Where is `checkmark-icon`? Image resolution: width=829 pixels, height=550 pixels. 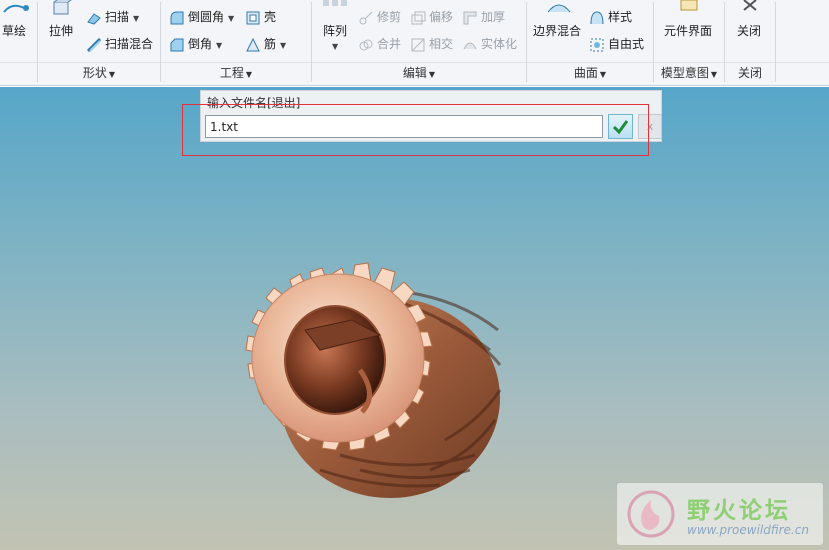
checkmark-icon is located at coordinates (620, 127).